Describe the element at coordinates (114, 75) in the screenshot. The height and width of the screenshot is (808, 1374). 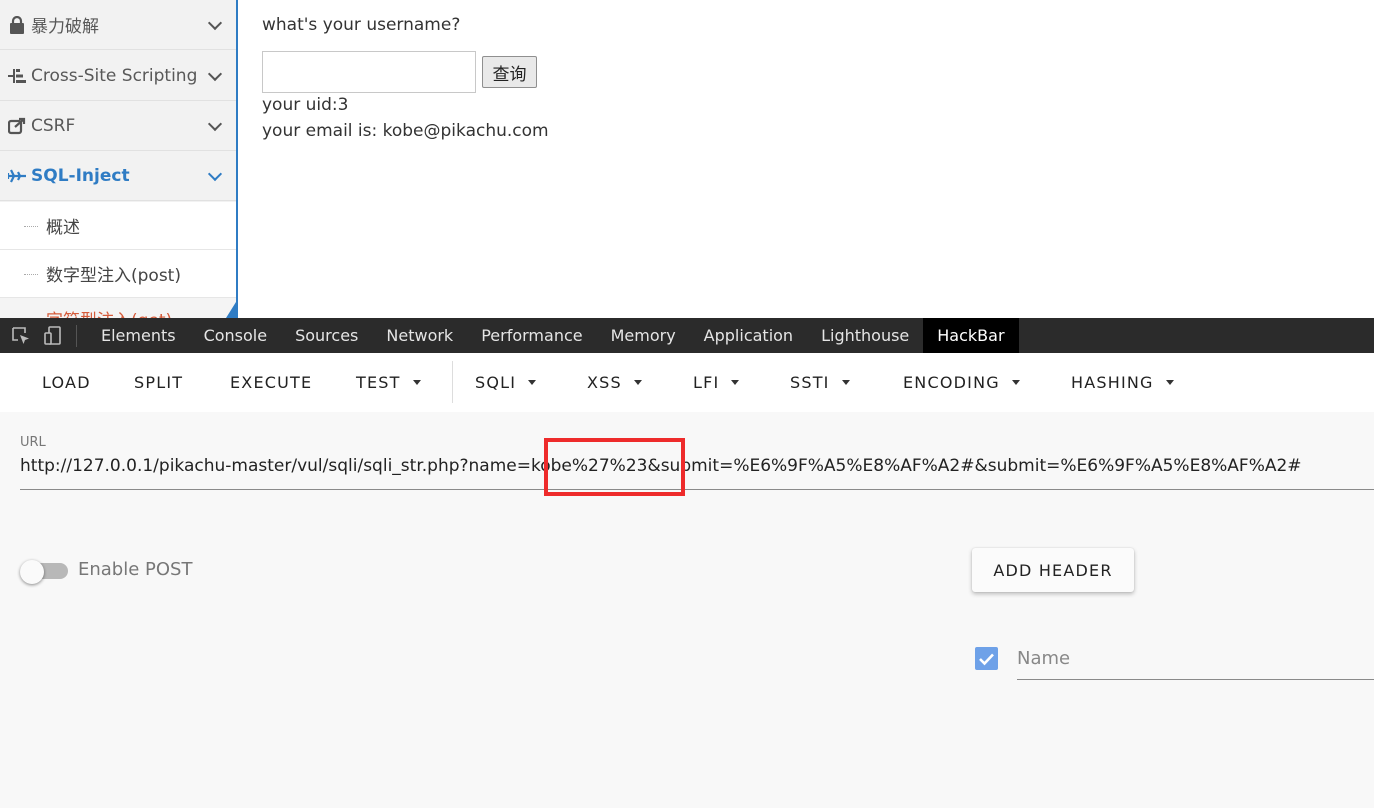
I see `sidebar-item-label: Cross-Site Scripting` at that location.